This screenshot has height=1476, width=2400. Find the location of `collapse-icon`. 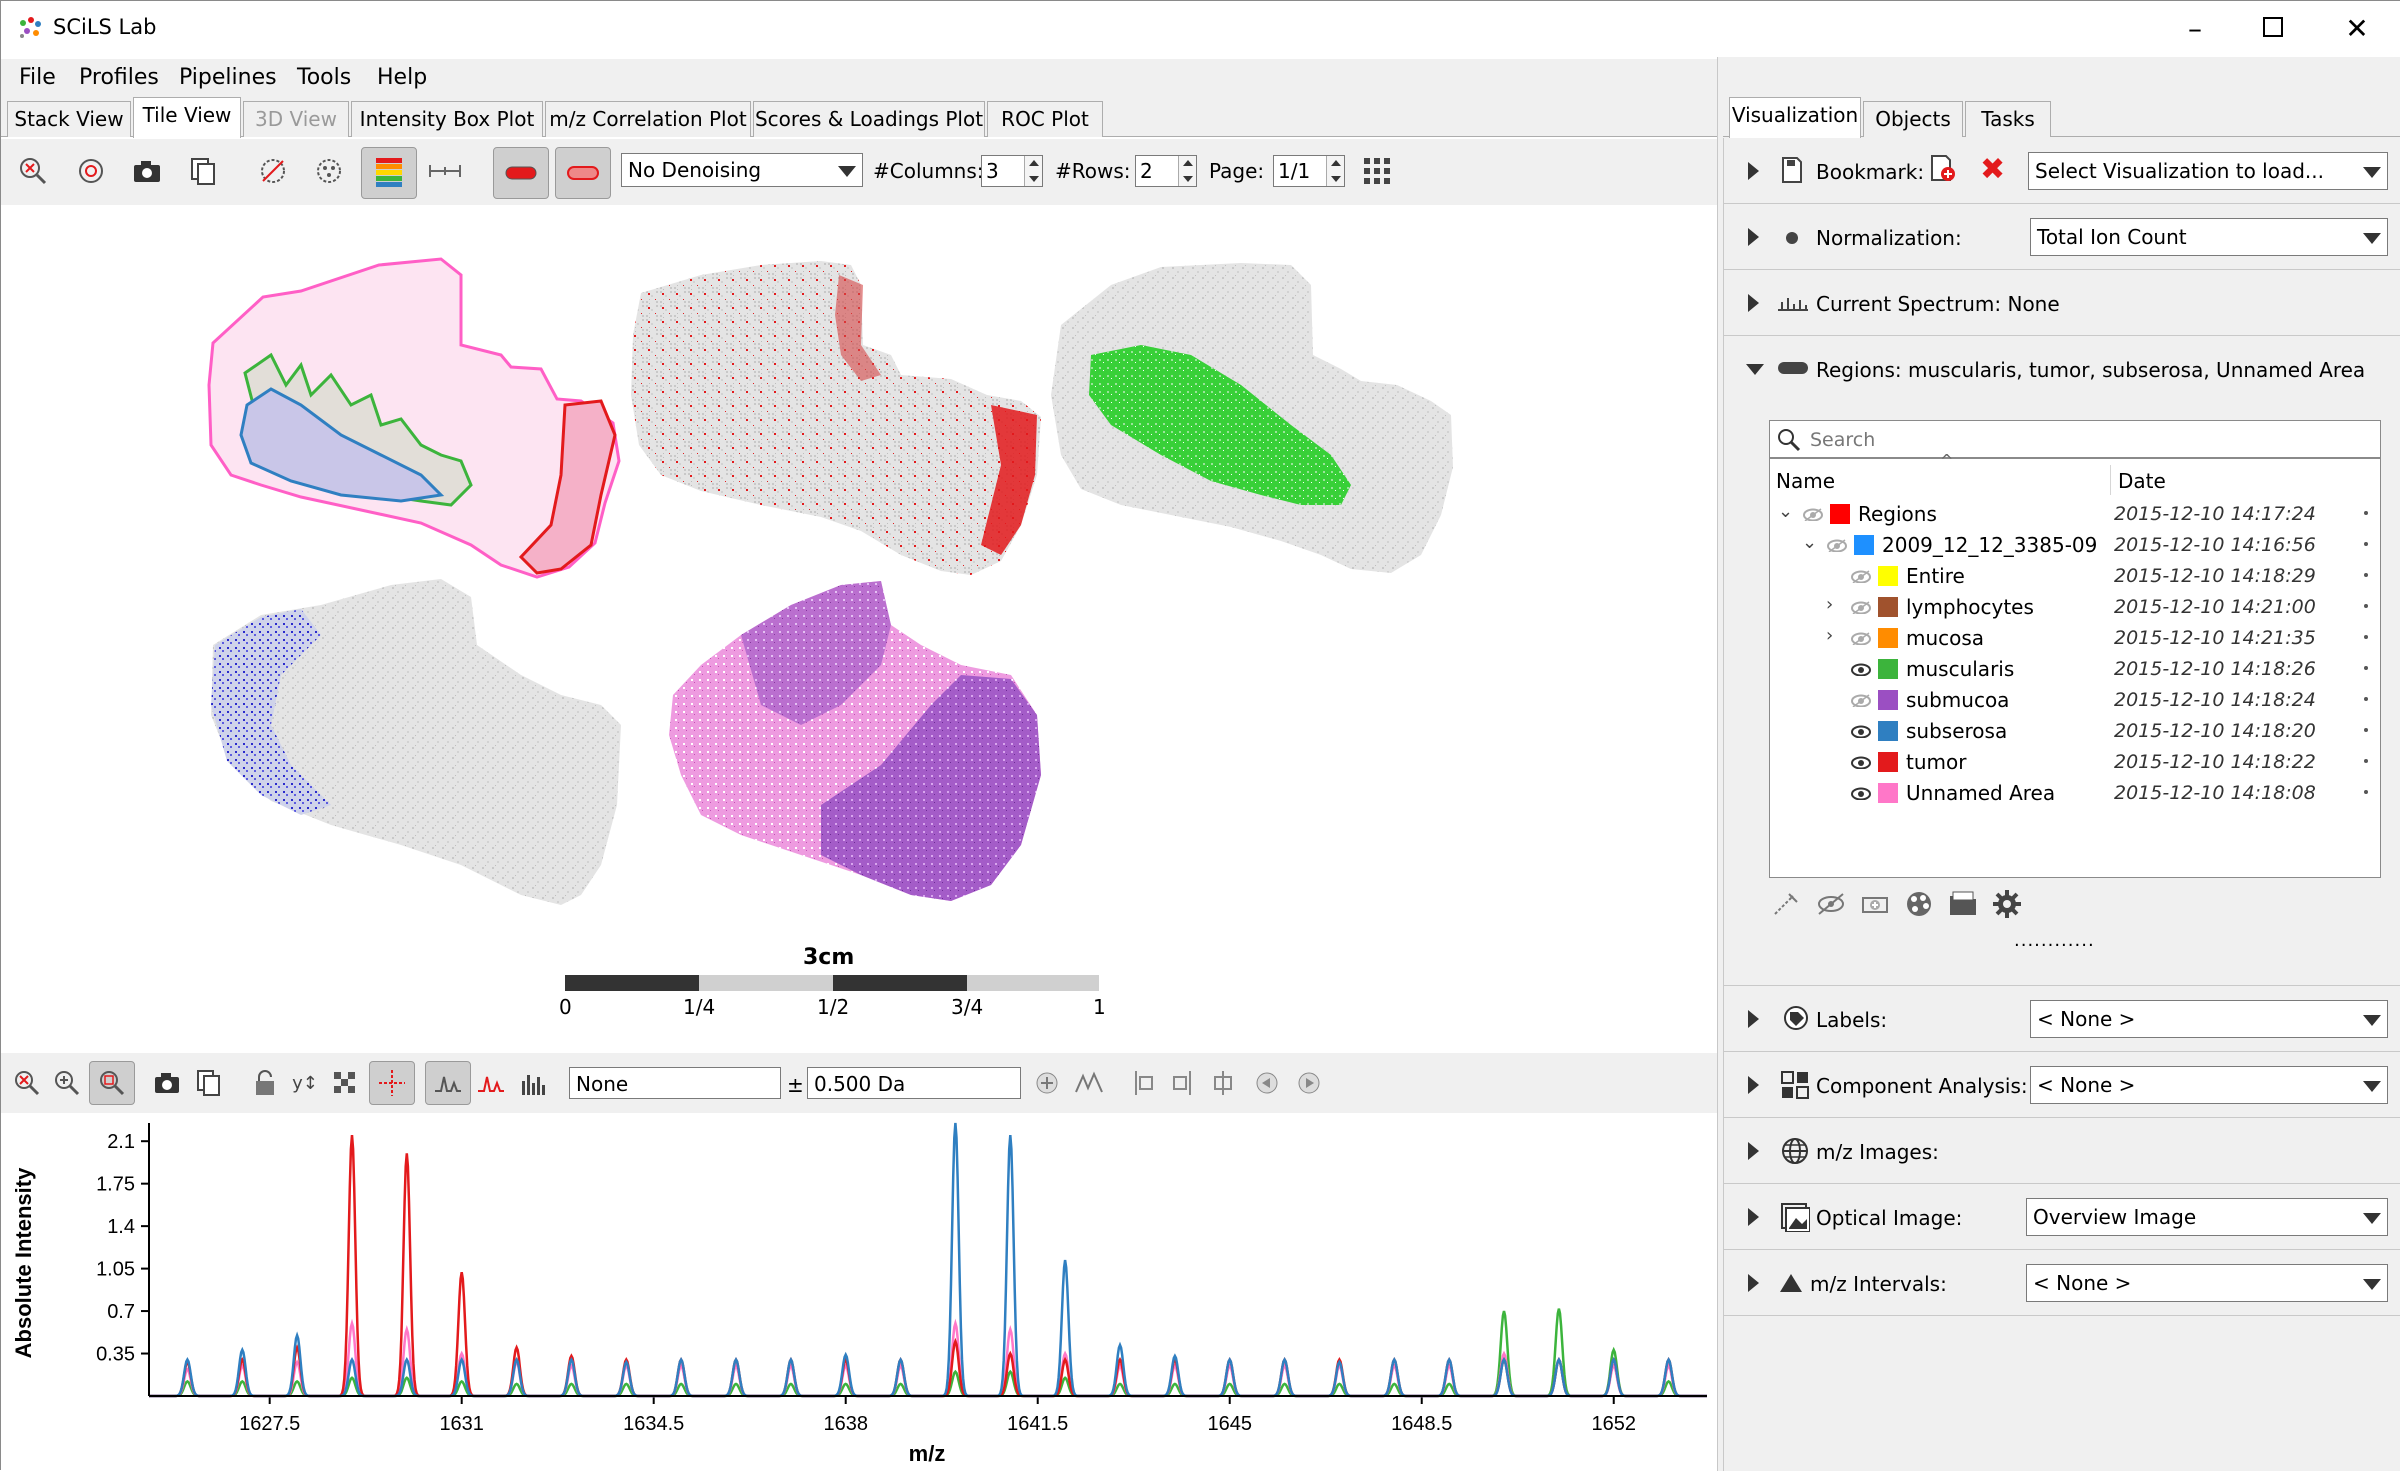

collapse-icon is located at coordinates (1755, 369).